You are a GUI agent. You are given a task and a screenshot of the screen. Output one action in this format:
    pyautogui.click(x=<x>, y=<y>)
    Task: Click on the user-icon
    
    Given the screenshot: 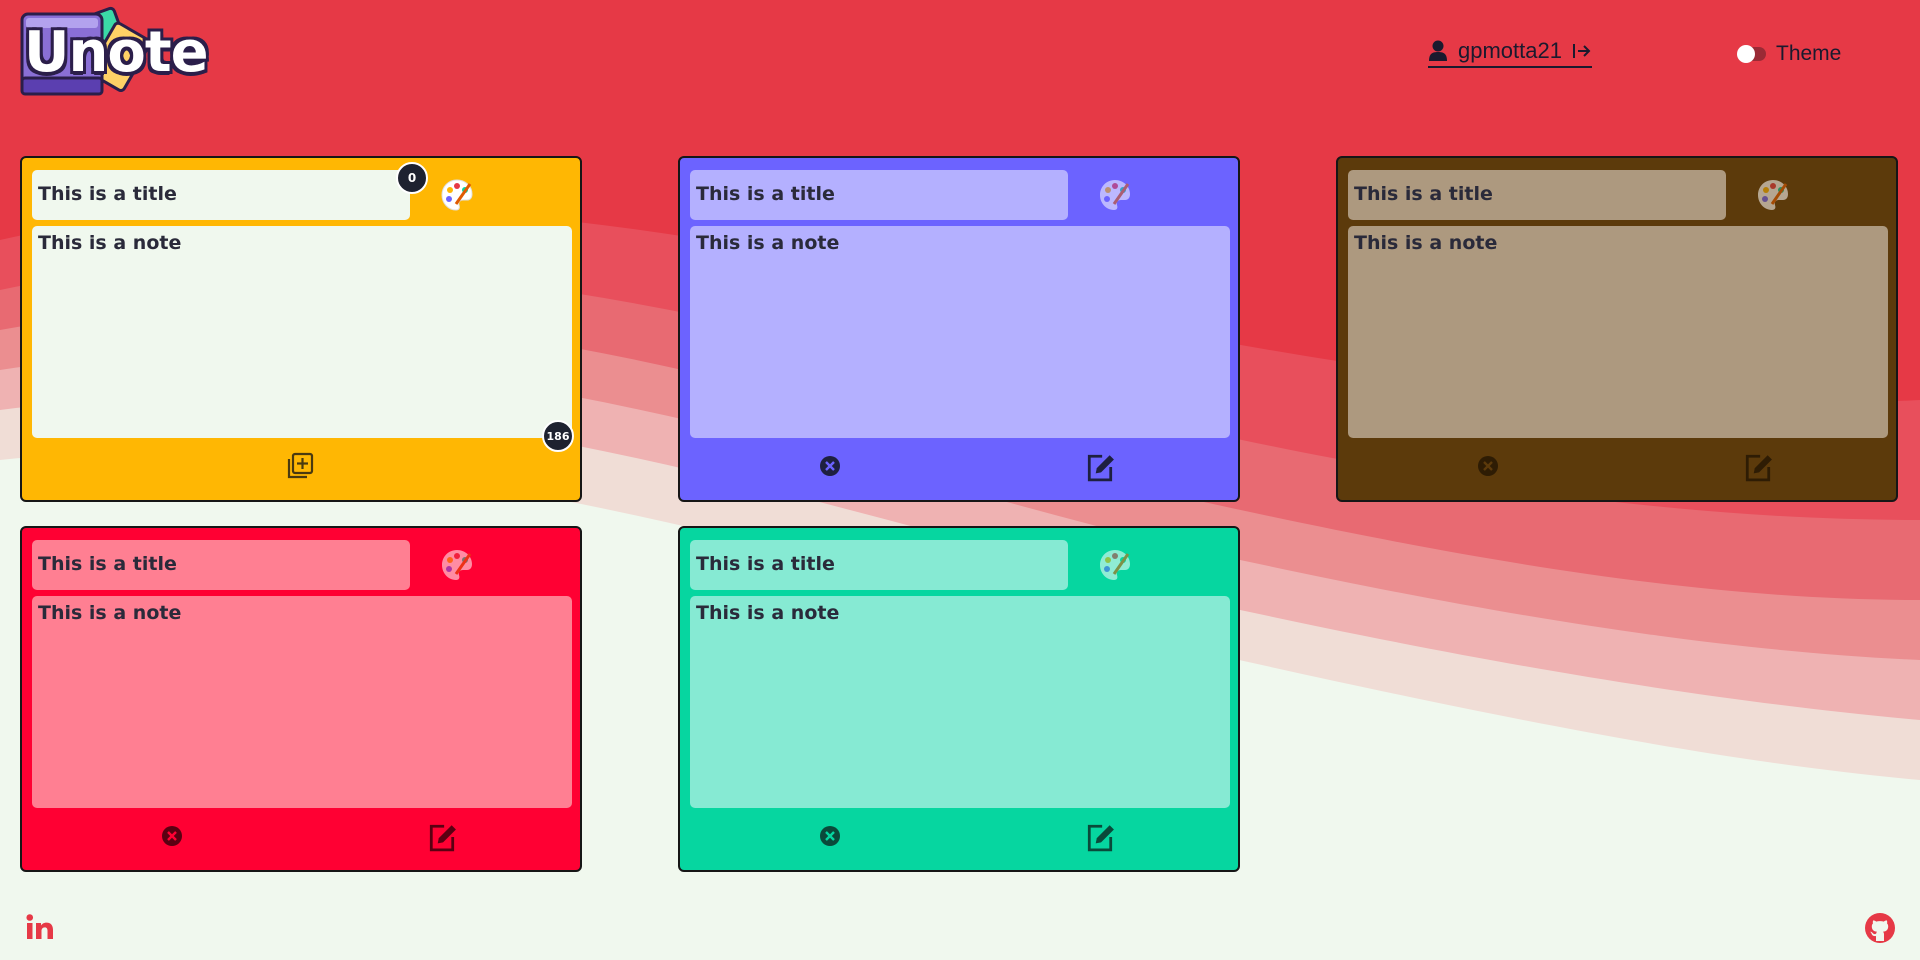 What is the action you would take?
    pyautogui.click(x=1438, y=50)
    